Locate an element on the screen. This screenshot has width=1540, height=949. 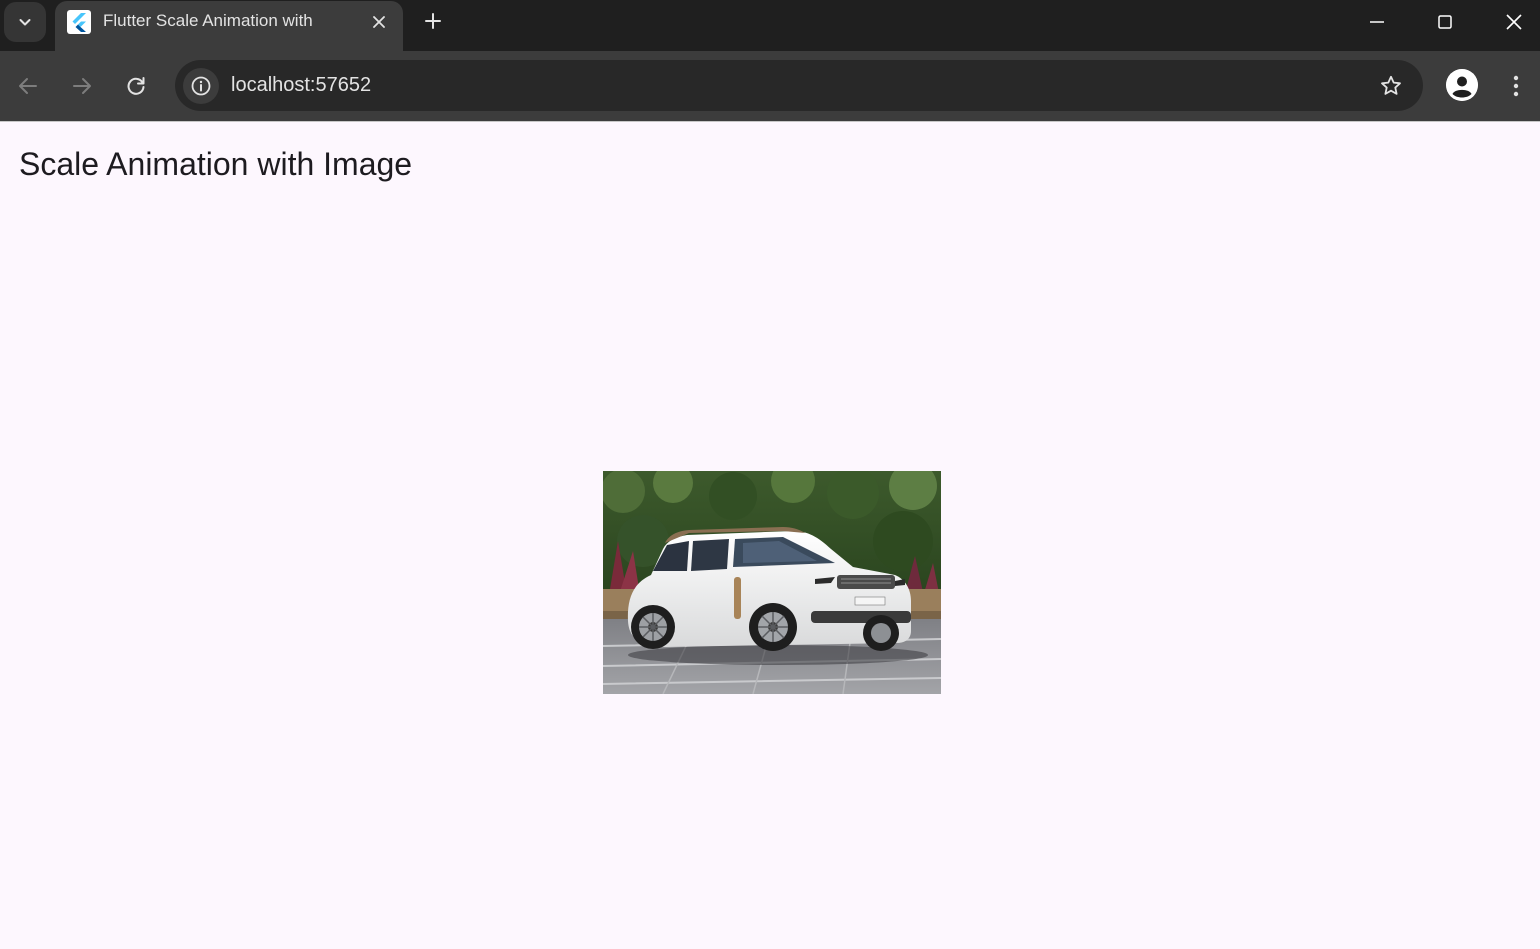
site-info-button is located at coordinates (201, 86).